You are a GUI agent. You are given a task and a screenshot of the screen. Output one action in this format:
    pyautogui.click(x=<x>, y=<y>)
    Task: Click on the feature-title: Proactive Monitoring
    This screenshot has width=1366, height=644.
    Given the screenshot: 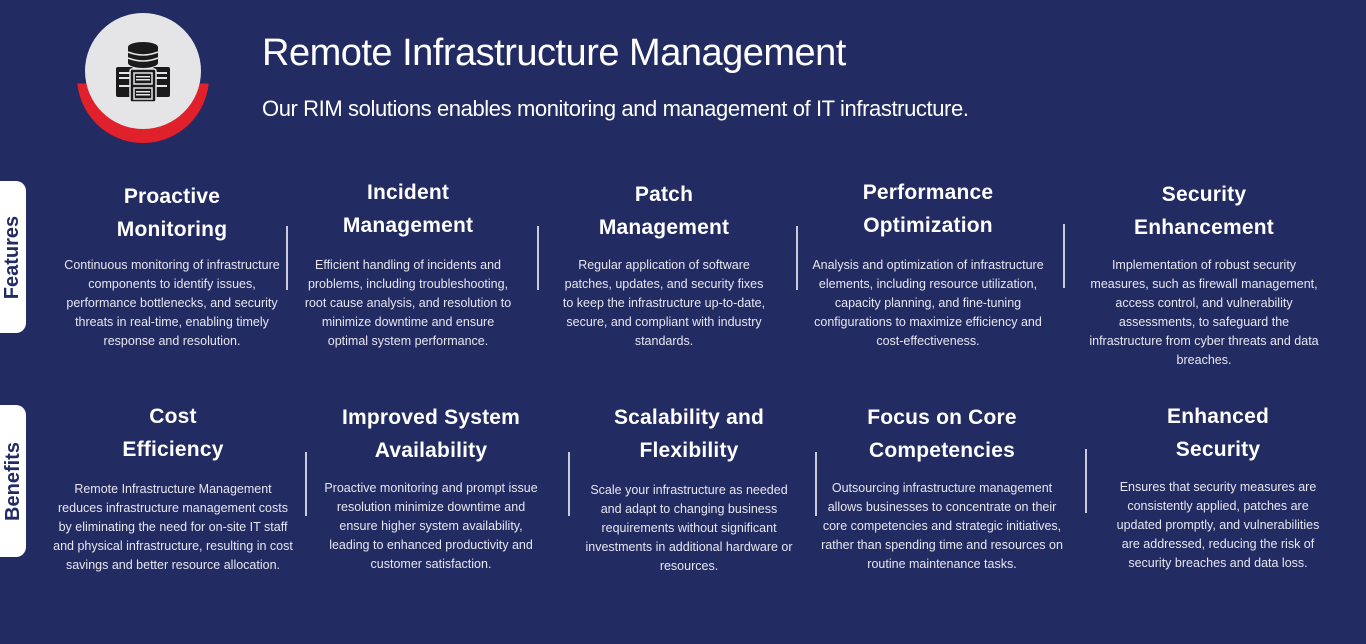 What is the action you would take?
    pyautogui.click(x=172, y=213)
    